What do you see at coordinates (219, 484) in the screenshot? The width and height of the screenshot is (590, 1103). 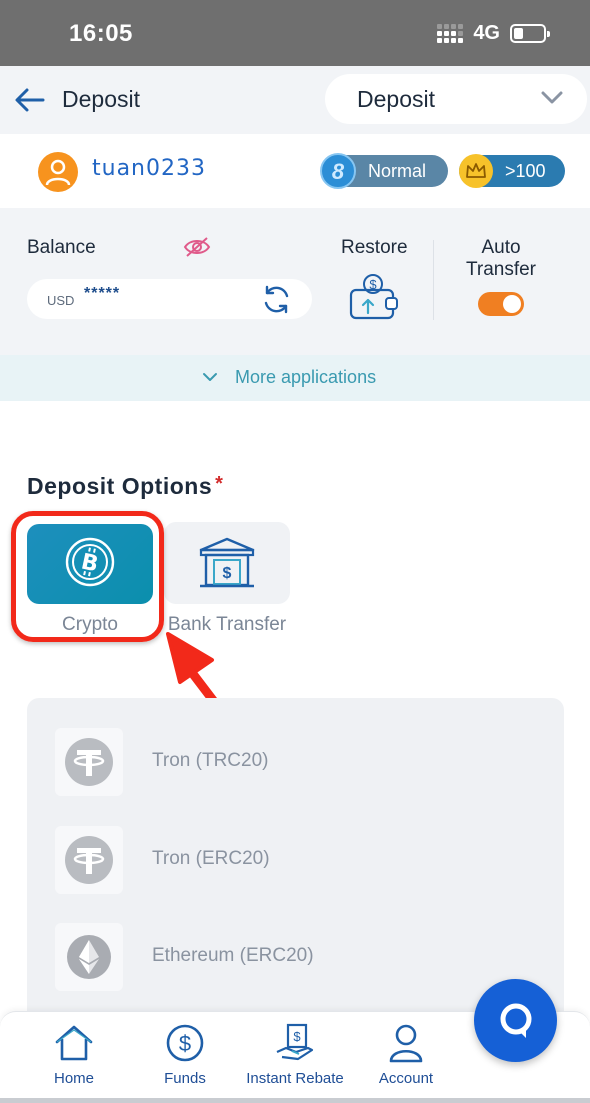 I see `required-mark: *` at bounding box center [219, 484].